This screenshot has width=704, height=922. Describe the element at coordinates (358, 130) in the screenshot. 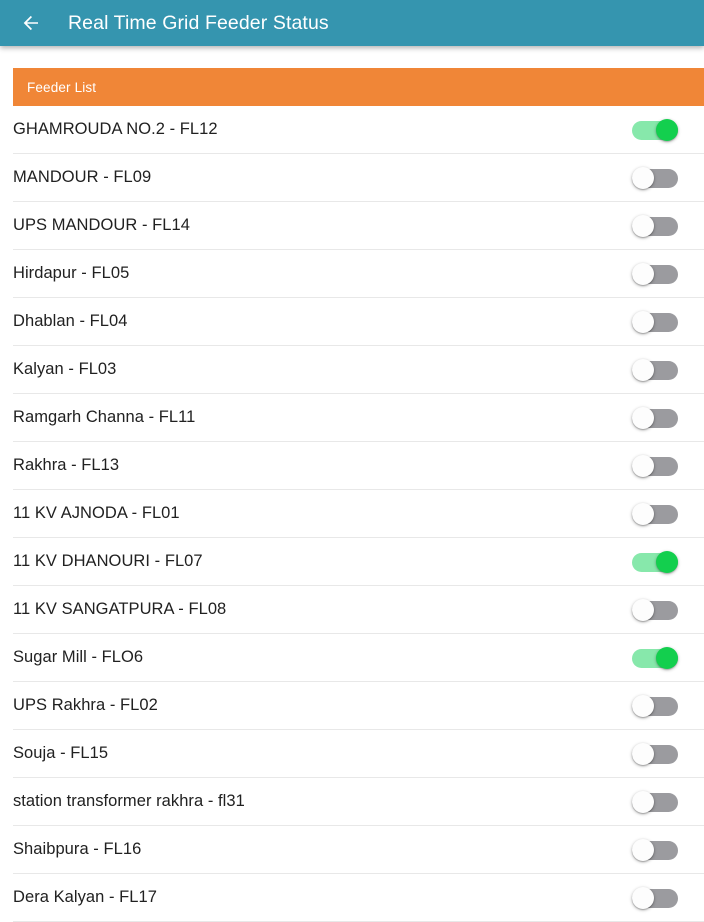

I see `feeder-row: GHAMROUDA NO.2 - FL12` at that location.